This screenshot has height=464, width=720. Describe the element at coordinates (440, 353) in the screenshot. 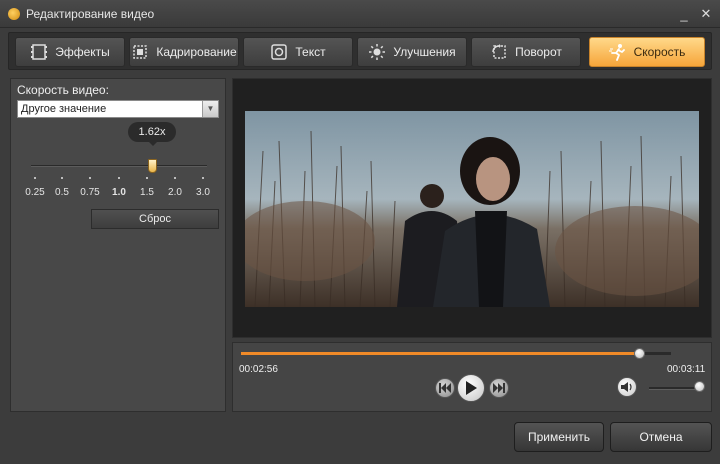

I see `timeline-progress` at that location.